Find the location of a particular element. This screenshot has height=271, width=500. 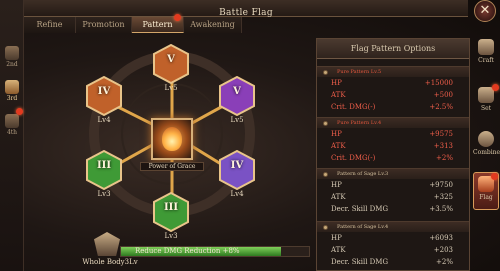

option-group-title: Pattern of Sage Lv.3 is located at coordinates (363, 174).